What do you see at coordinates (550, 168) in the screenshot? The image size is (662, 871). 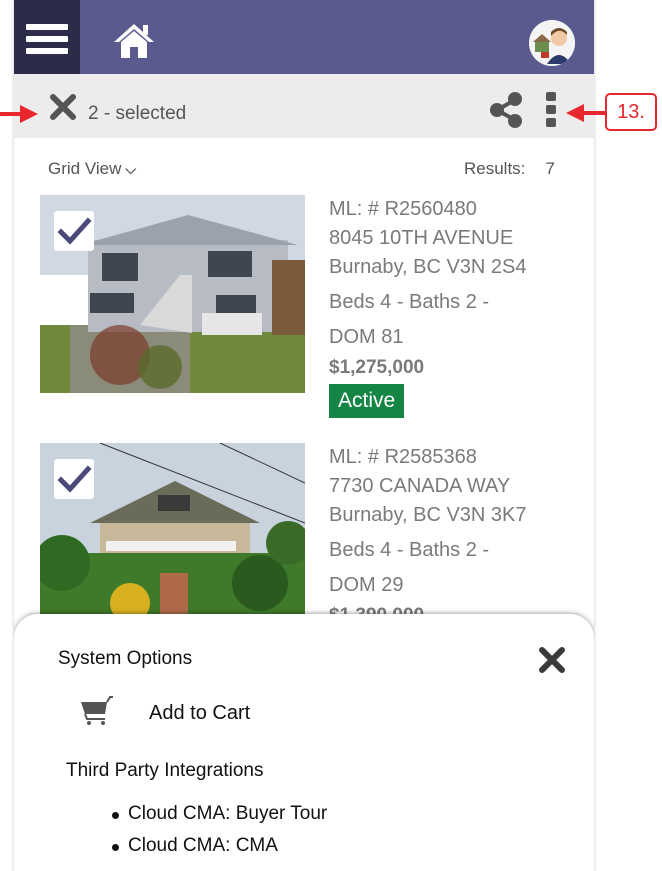 I see `results-count: 7` at bounding box center [550, 168].